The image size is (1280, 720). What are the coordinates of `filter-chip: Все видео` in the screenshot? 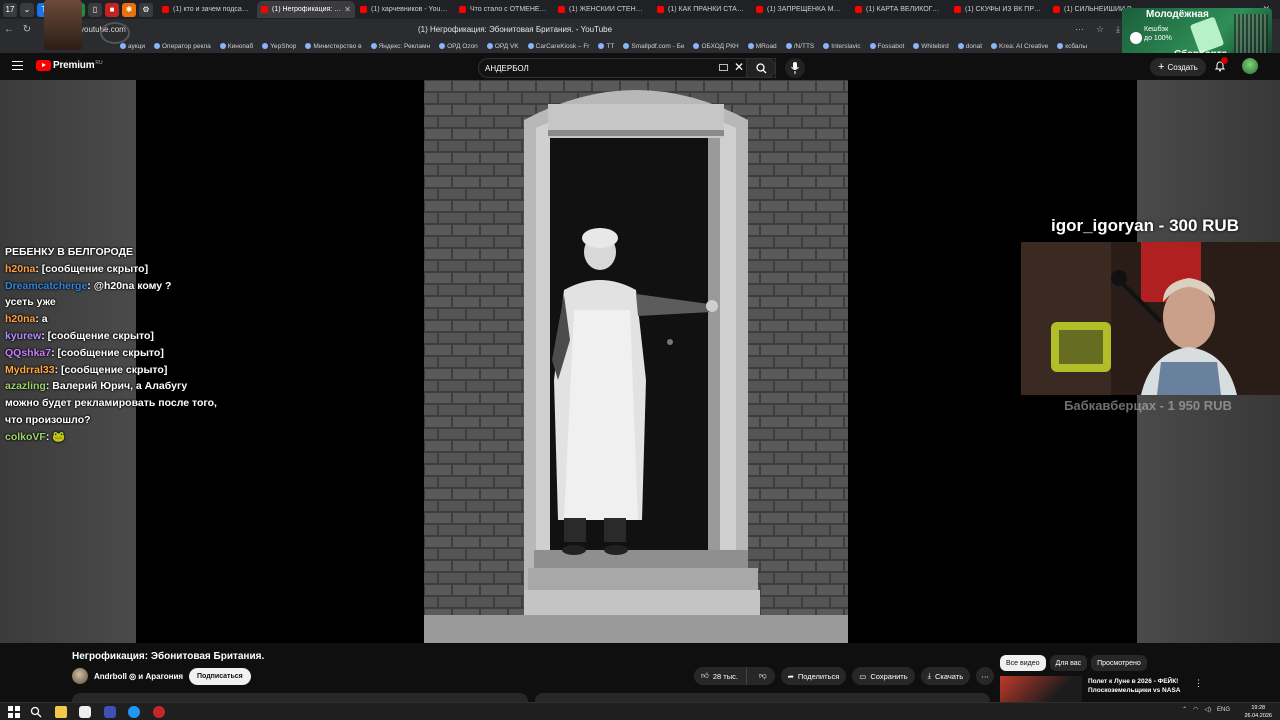 It's located at (1023, 663).